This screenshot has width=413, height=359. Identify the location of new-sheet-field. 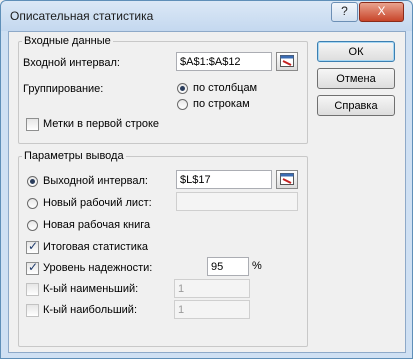
(237, 201).